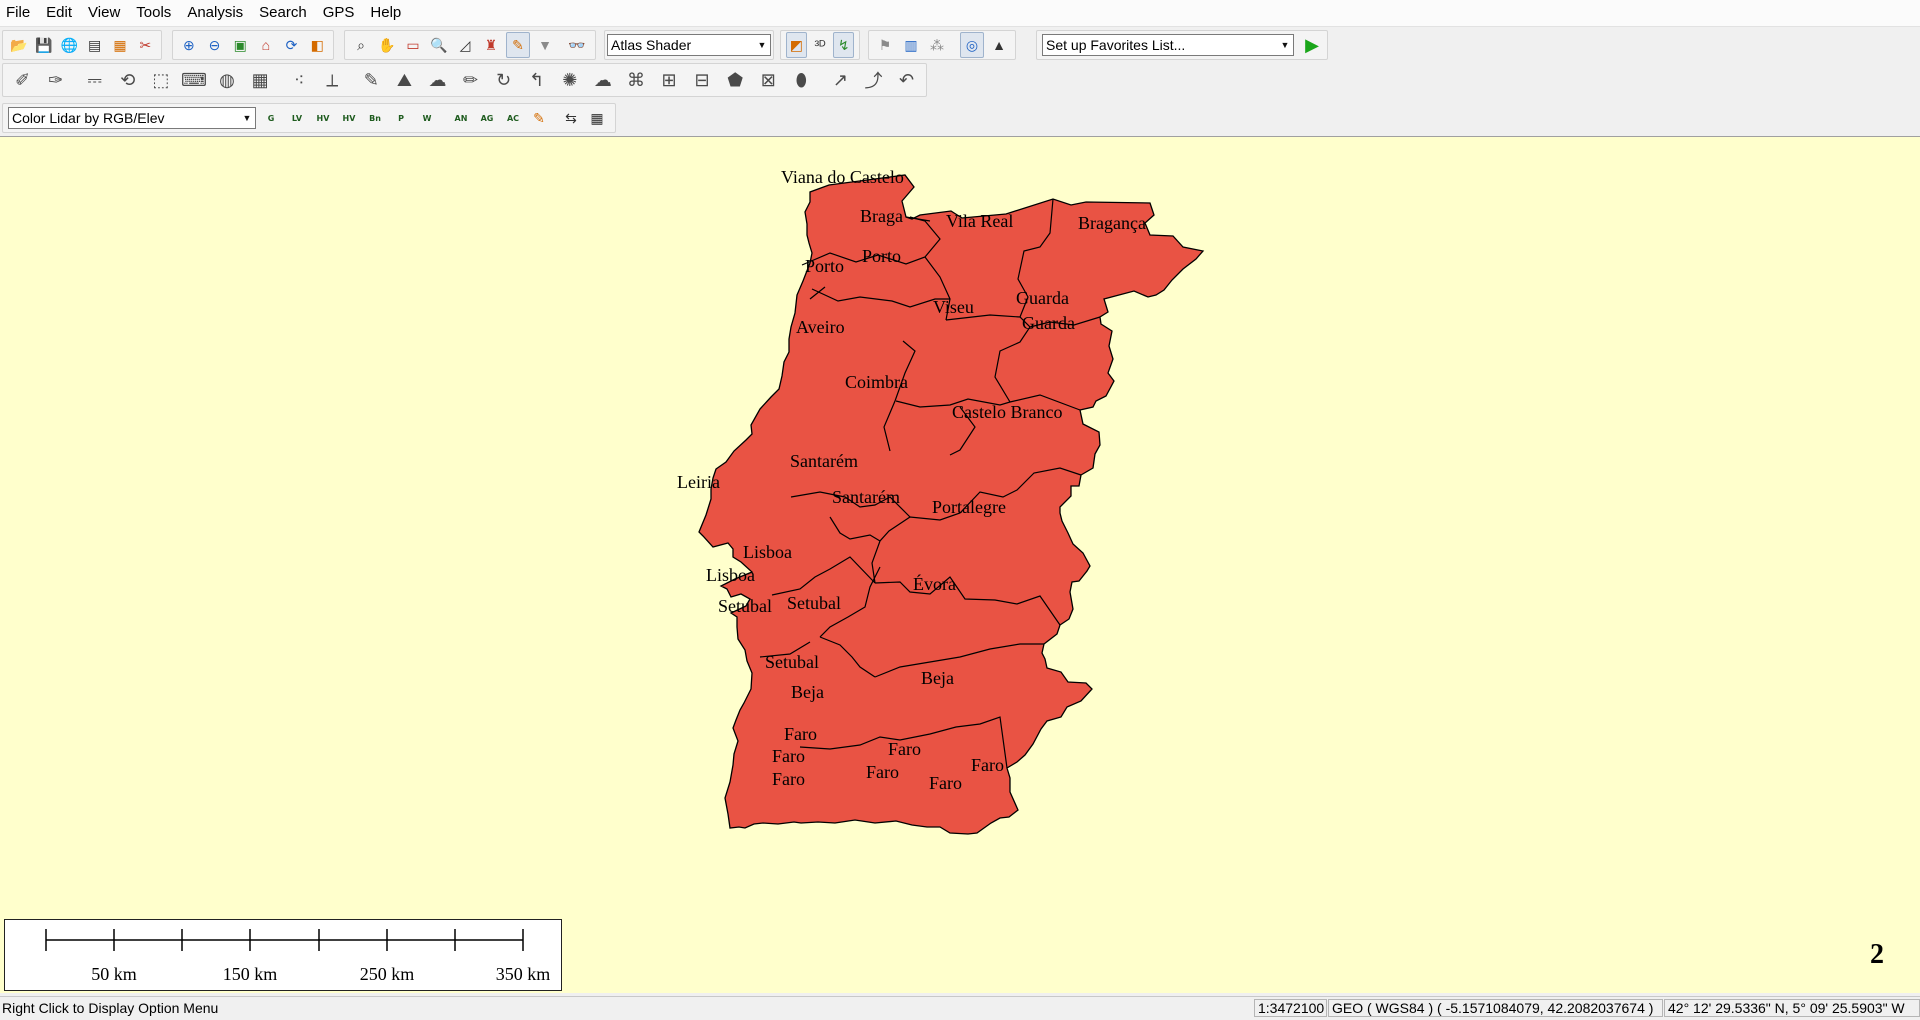  I want to click on points-icon: ⁖, so click(299, 80).